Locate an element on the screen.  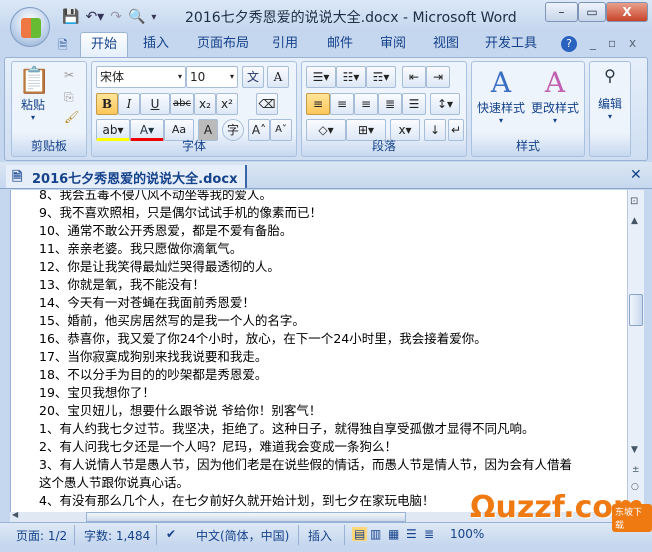
line-spacing-icon: ↕▾ is located at coordinates (445, 104).